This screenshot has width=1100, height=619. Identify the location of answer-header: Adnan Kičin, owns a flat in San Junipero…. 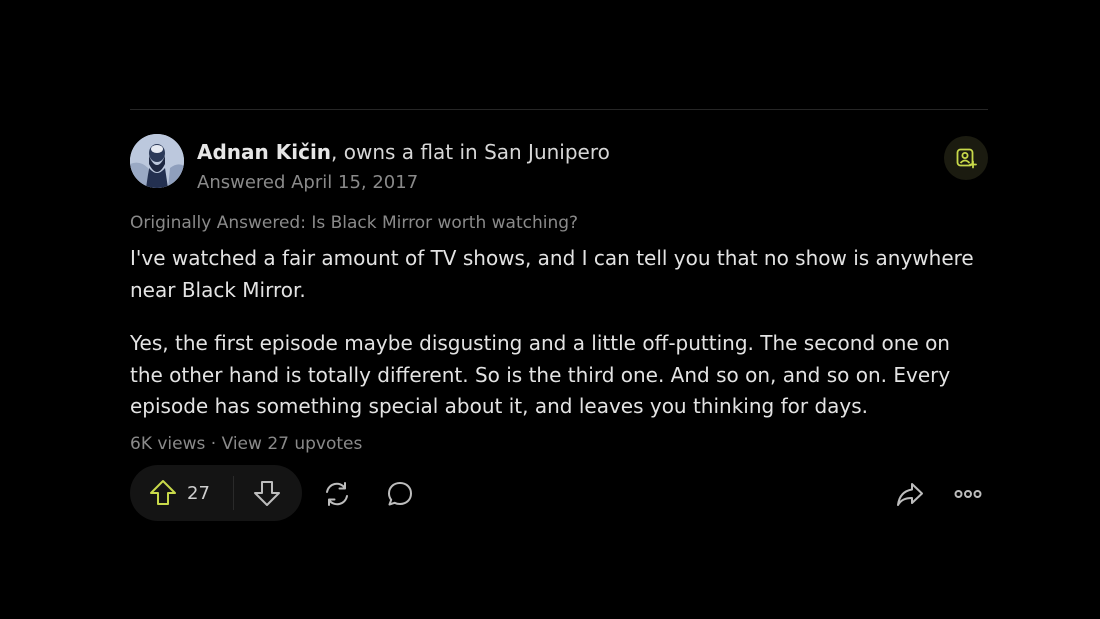
(559, 163).